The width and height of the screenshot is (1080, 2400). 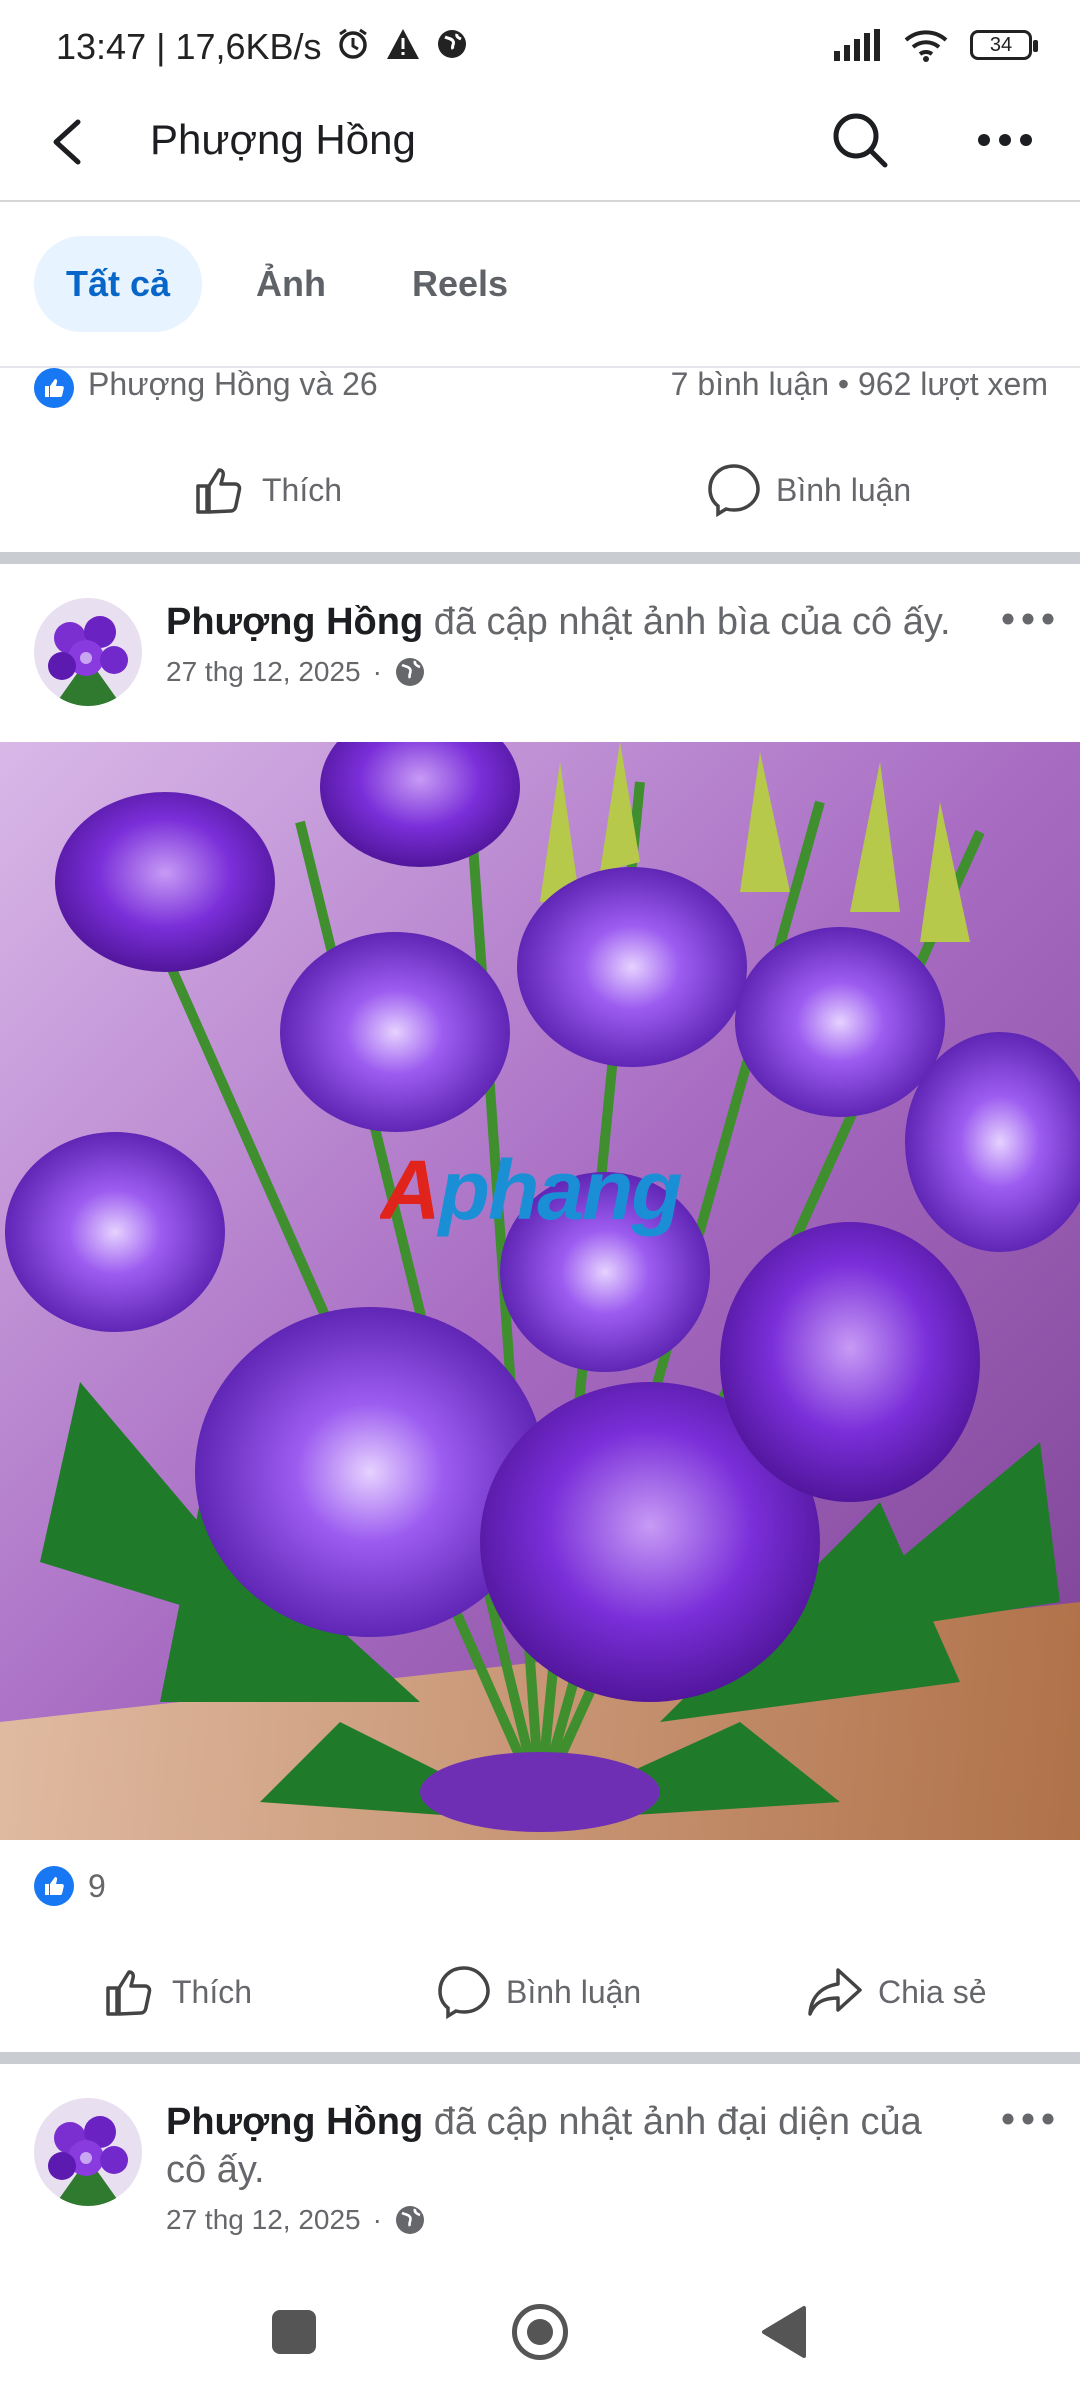 What do you see at coordinates (97, 1886) in the screenshot?
I see `like-count: 9` at bounding box center [97, 1886].